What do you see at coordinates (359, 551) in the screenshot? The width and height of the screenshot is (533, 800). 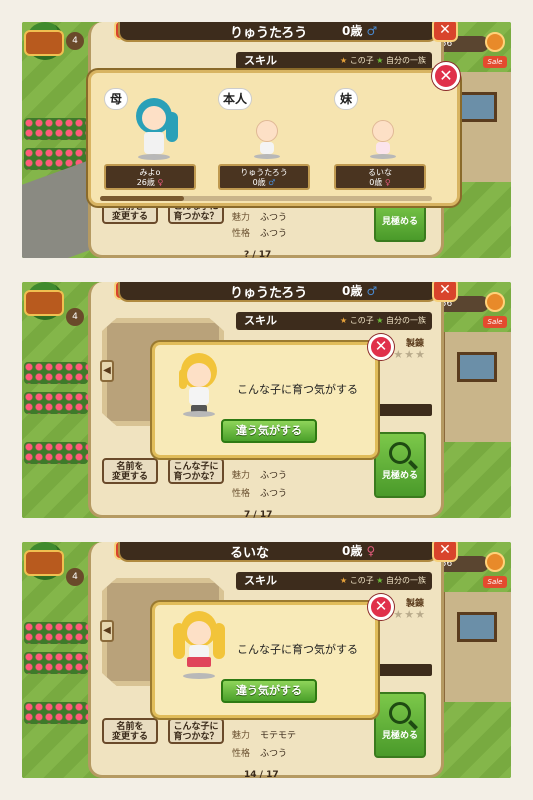 I see `child-age: 0歳 ♀` at bounding box center [359, 551].